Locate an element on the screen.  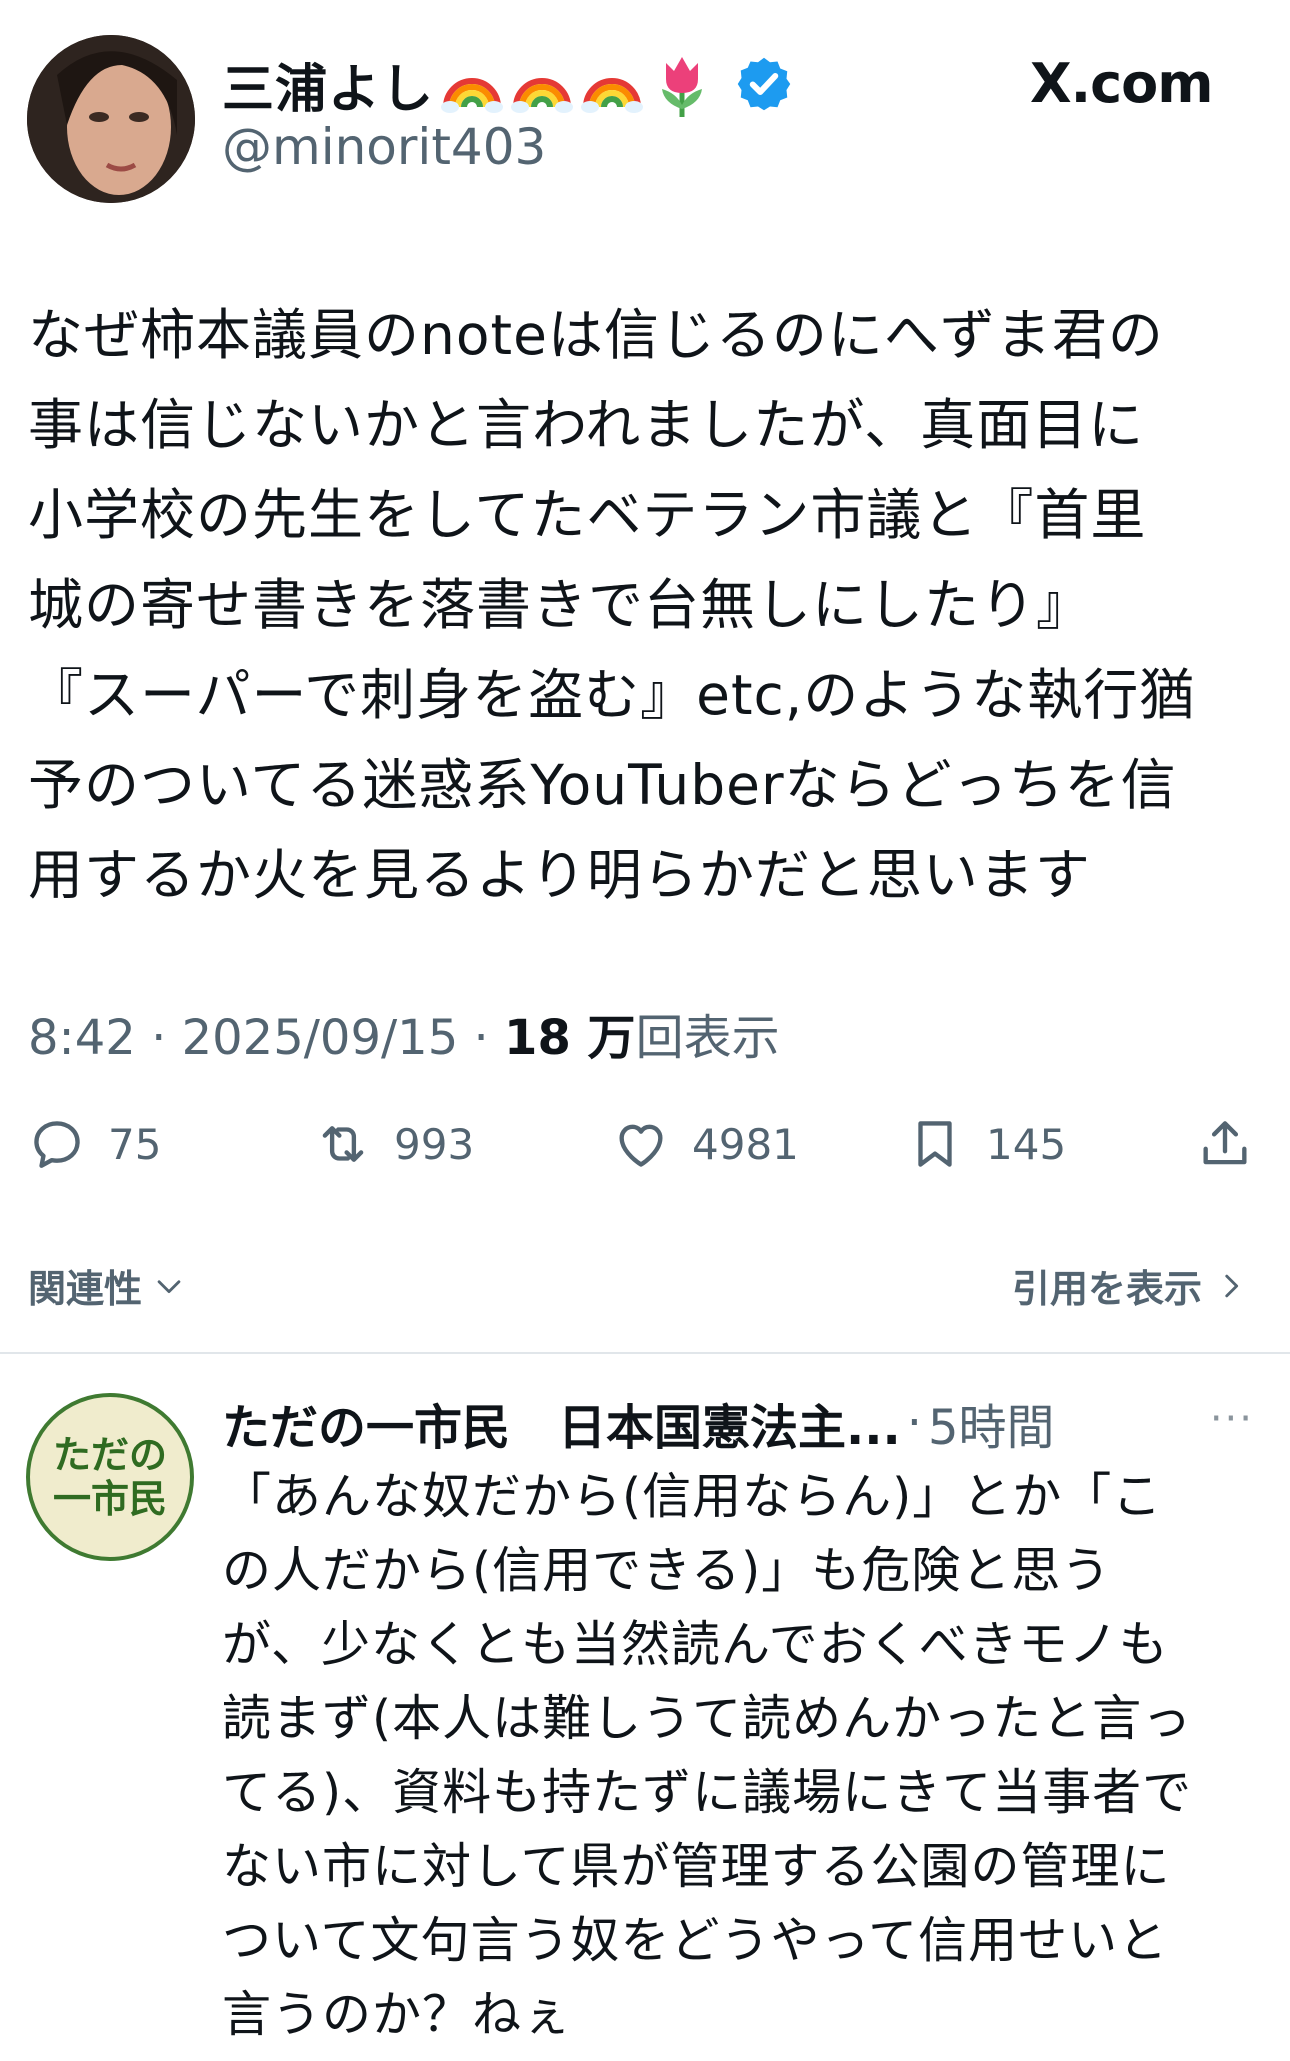
author-handle: @minorit403 is located at coordinates (384, 147).